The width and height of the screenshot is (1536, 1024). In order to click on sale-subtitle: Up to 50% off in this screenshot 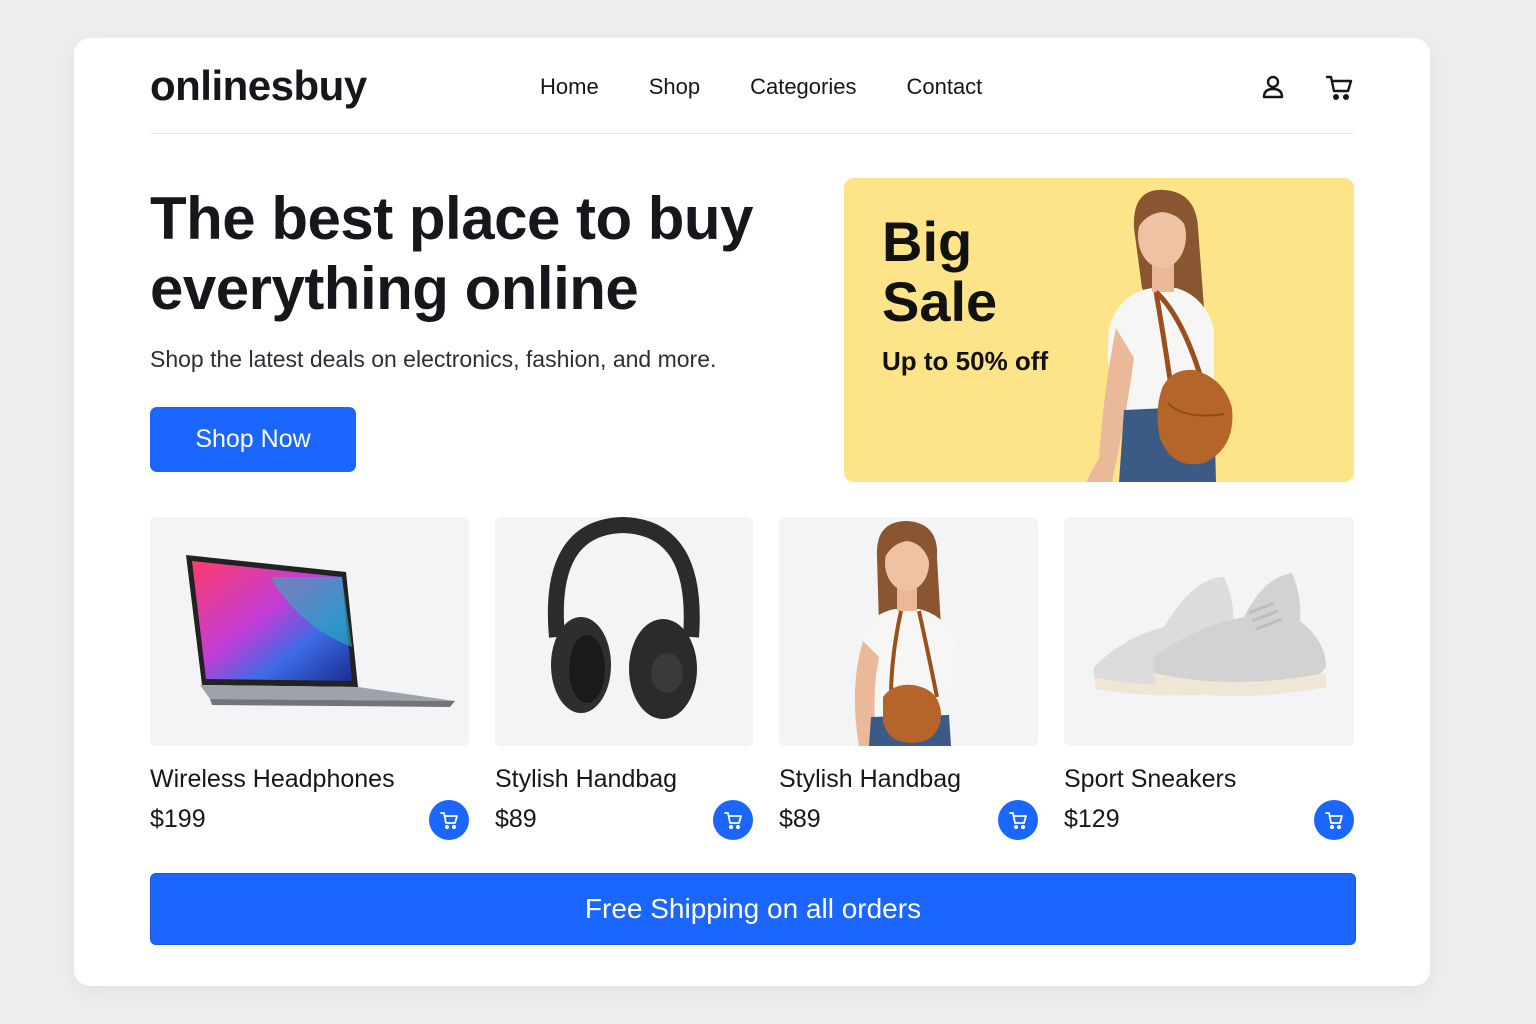, I will do `click(965, 361)`.